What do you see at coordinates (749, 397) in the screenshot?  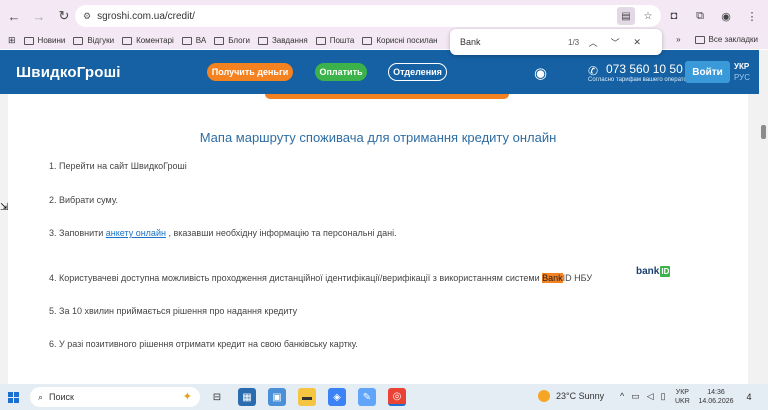 I see `notification-icon: 4` at bounding box center [749, 397].